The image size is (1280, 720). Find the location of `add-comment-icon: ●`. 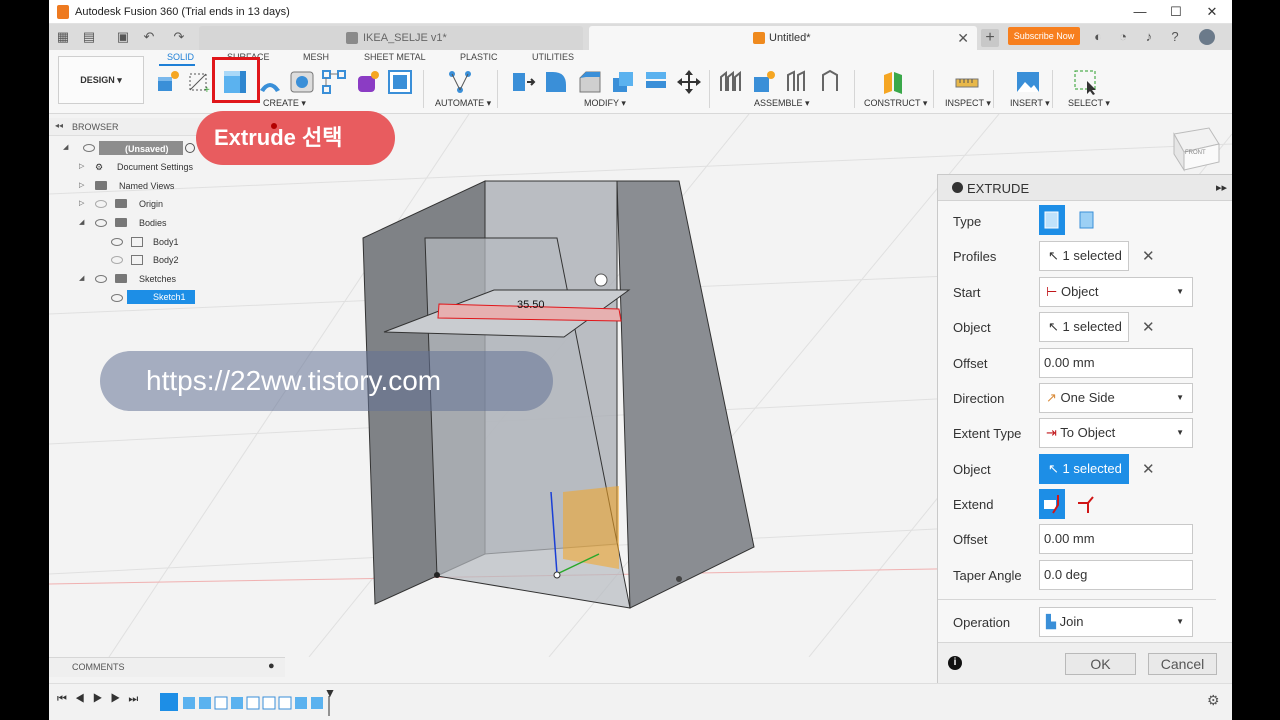

add-comment-icon: ● is located at coordinates (271, 666).